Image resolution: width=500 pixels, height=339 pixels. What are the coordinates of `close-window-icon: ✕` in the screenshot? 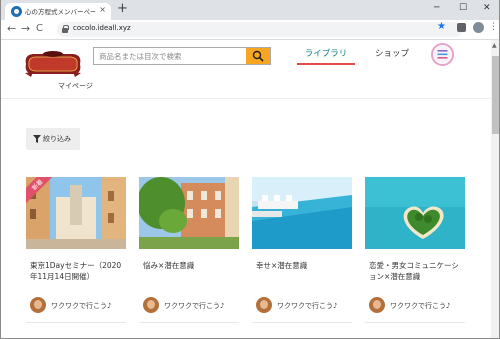 It's located at (487, 8).